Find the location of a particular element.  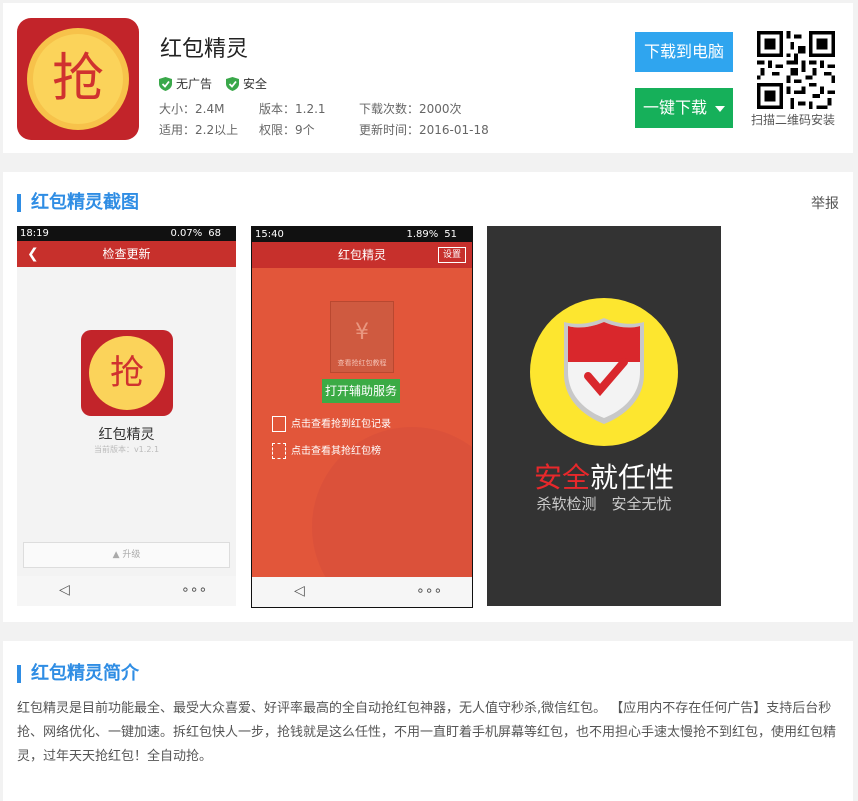

slogan: 安全就任性 is located at coordinates (604, 476).